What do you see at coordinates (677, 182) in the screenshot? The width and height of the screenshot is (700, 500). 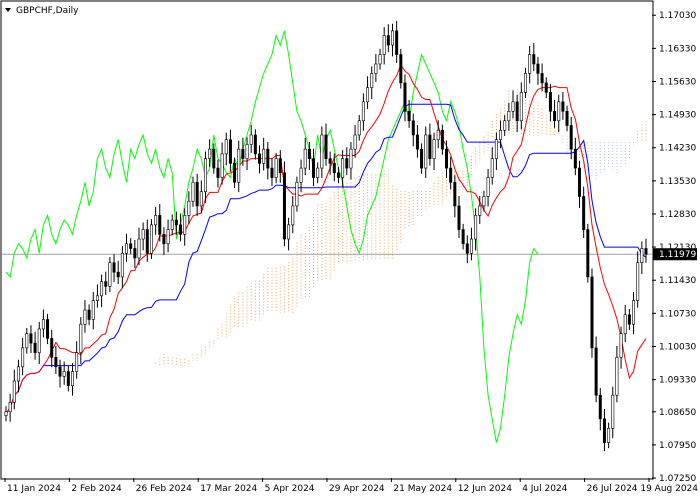 I see `price-axis-label: 1.13530` at bounding box center [677, 182].